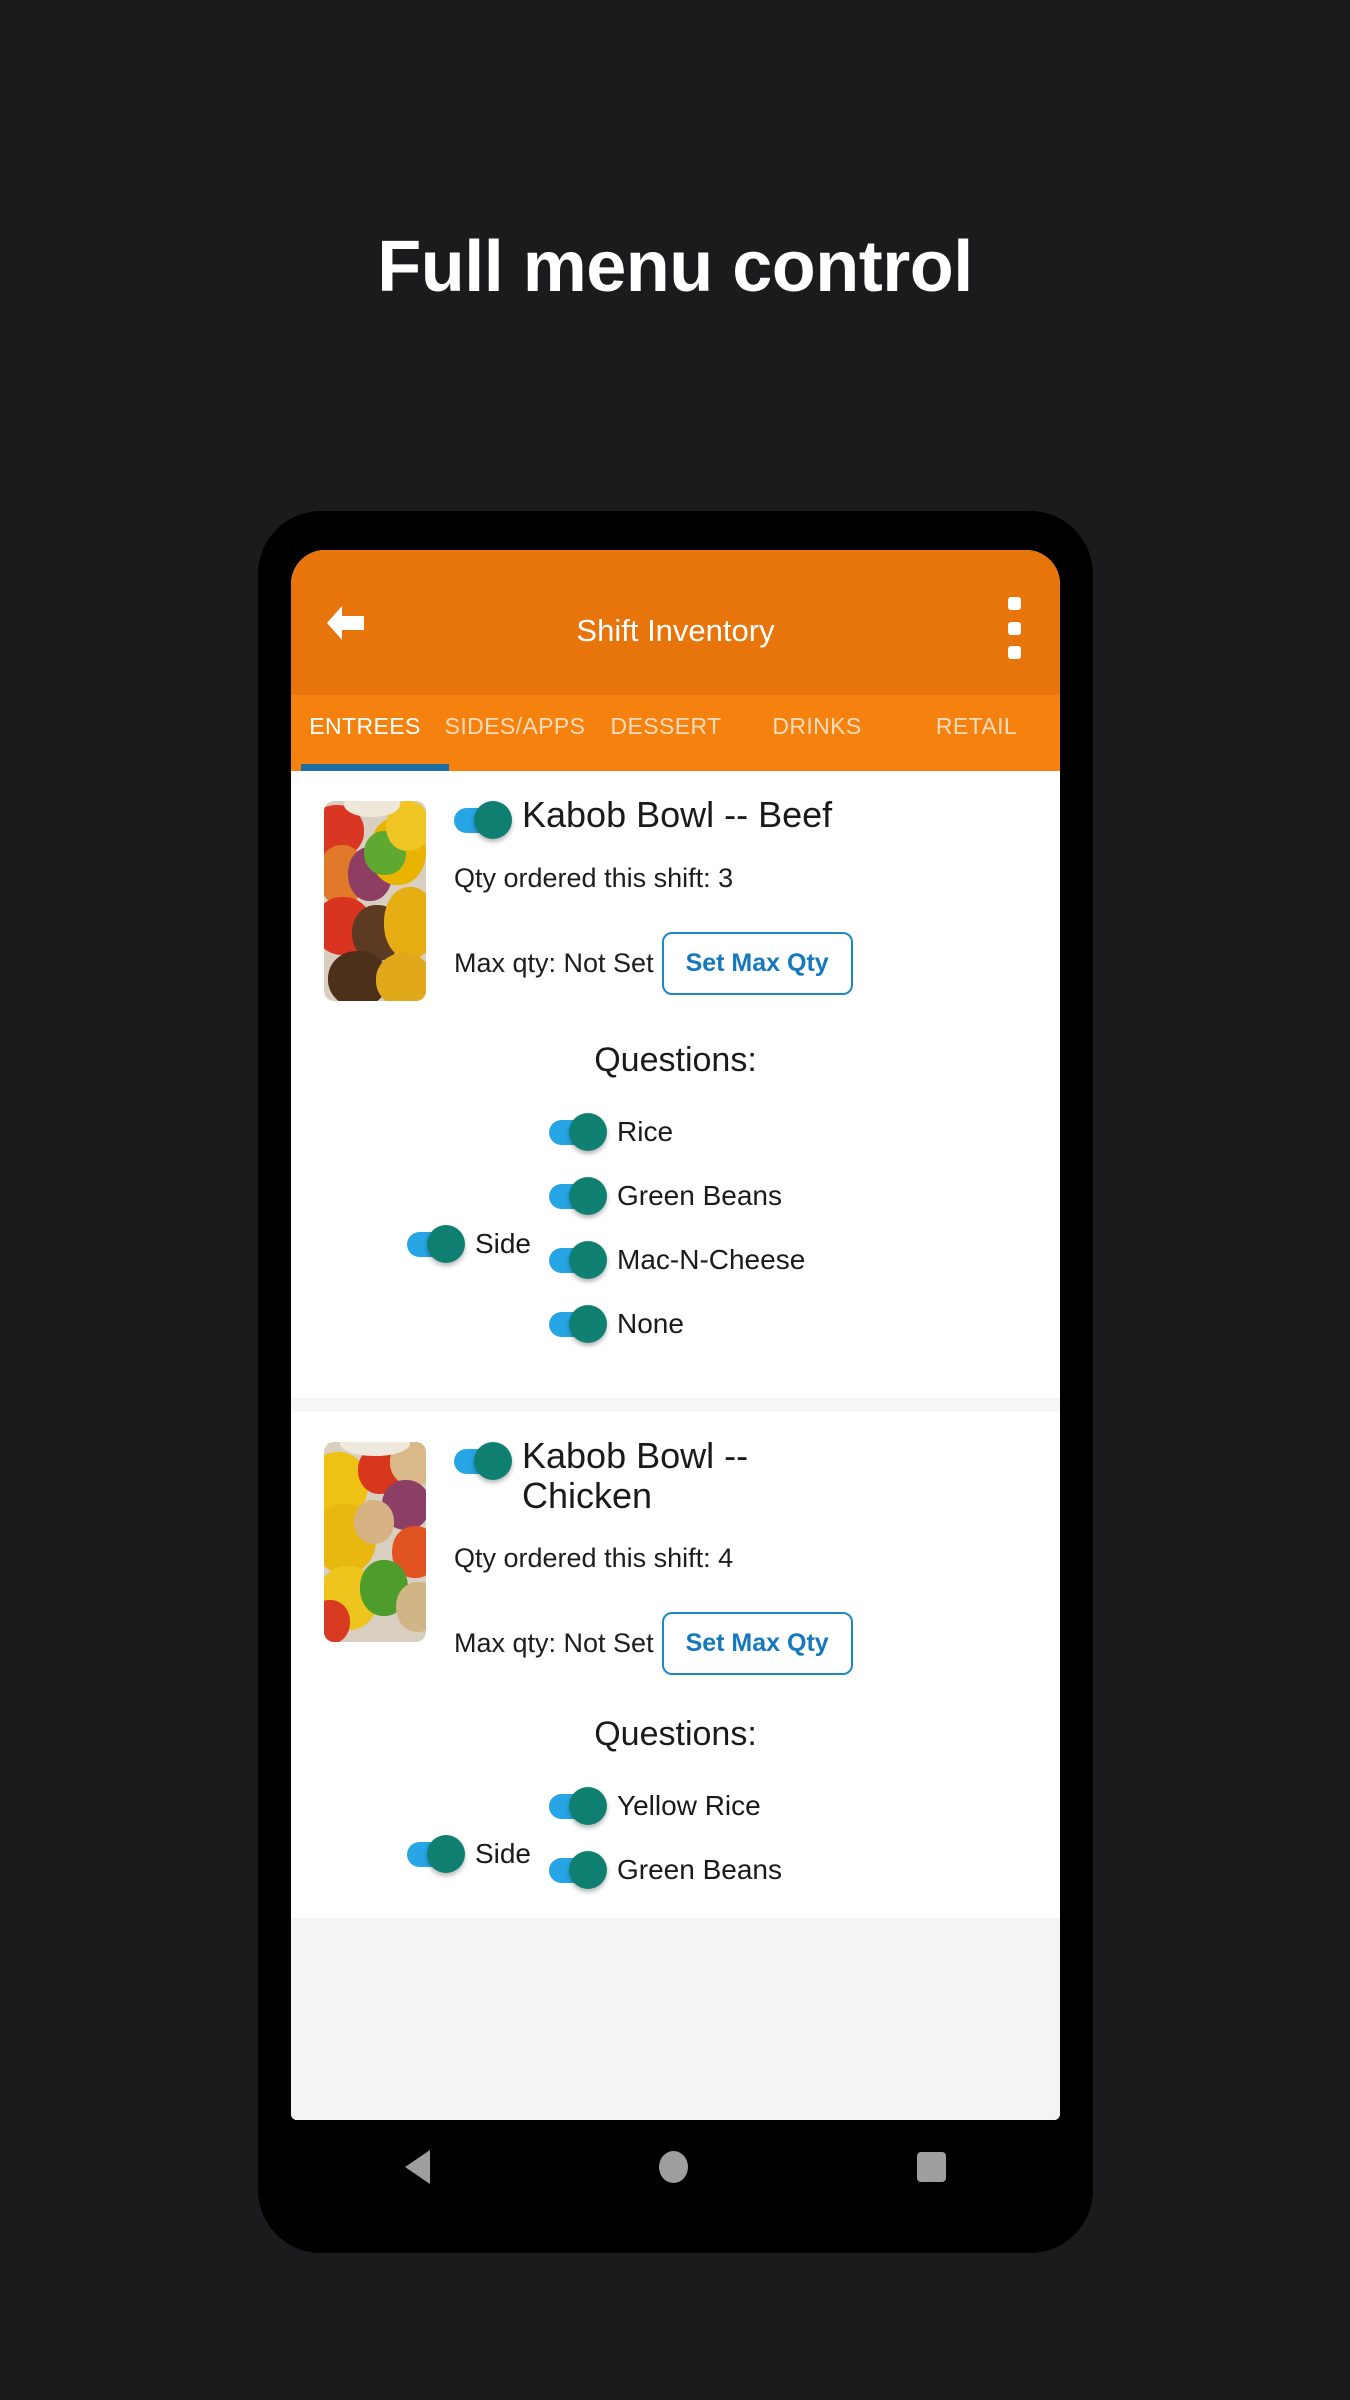  I want to click on item-title-row: Kabob Bowl -- Beef, so click(745, 816).